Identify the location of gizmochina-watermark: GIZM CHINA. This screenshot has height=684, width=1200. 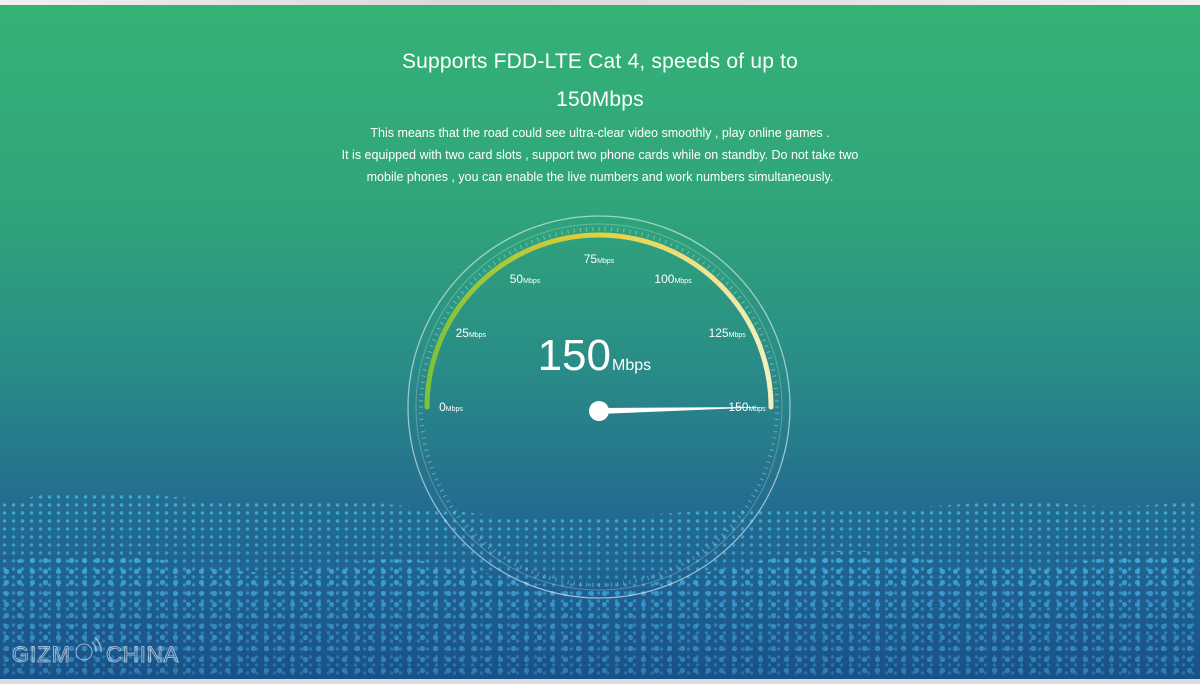
(95, 652).